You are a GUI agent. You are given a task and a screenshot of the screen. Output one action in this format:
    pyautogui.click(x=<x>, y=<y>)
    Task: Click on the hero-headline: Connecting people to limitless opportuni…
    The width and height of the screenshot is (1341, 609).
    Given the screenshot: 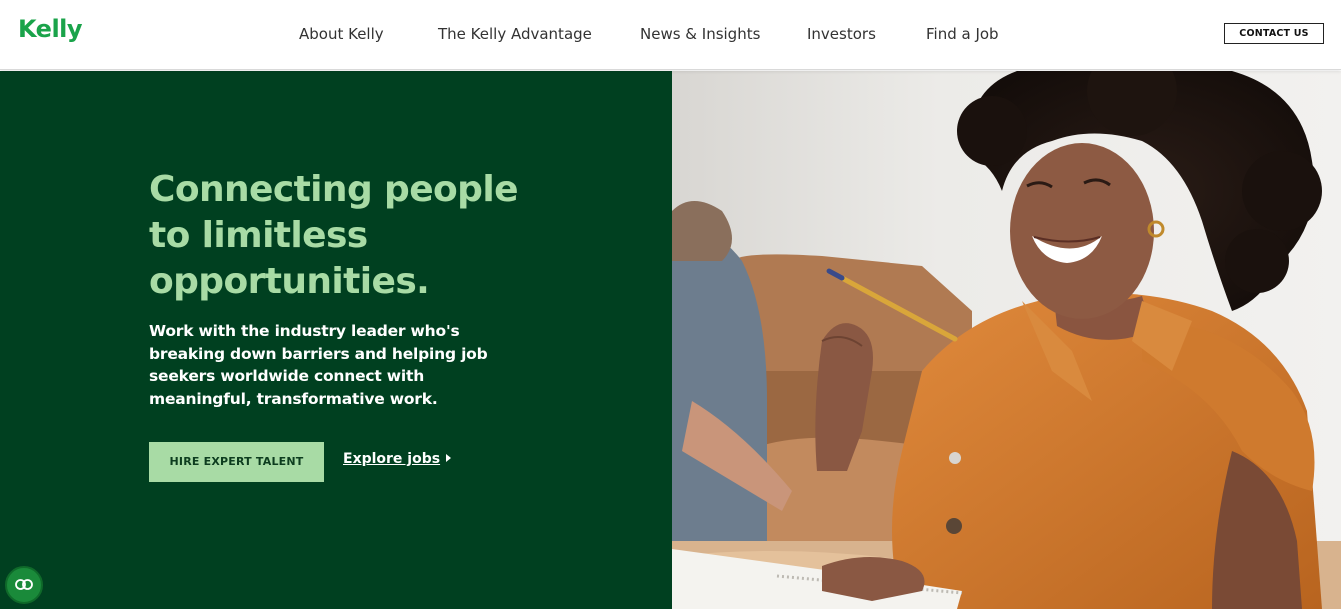 What is the action you would take?
    pyautogui.click(x=333, y=235)
    